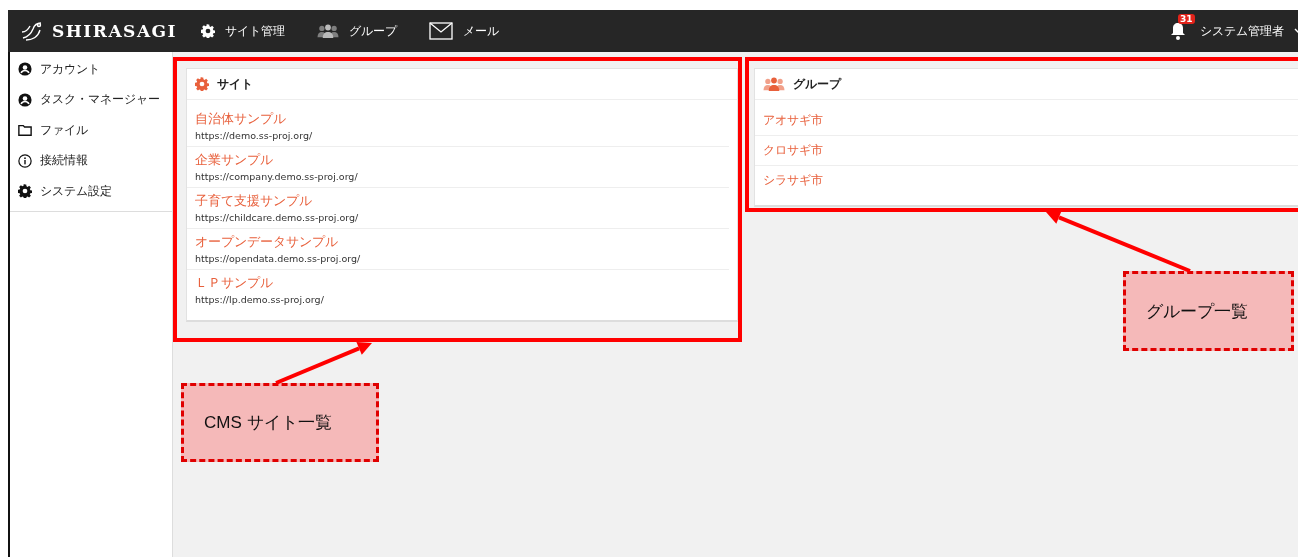  Describe the element at coordinates (817, 84) in the screenshot. I see `card-title: グループ` at that location.